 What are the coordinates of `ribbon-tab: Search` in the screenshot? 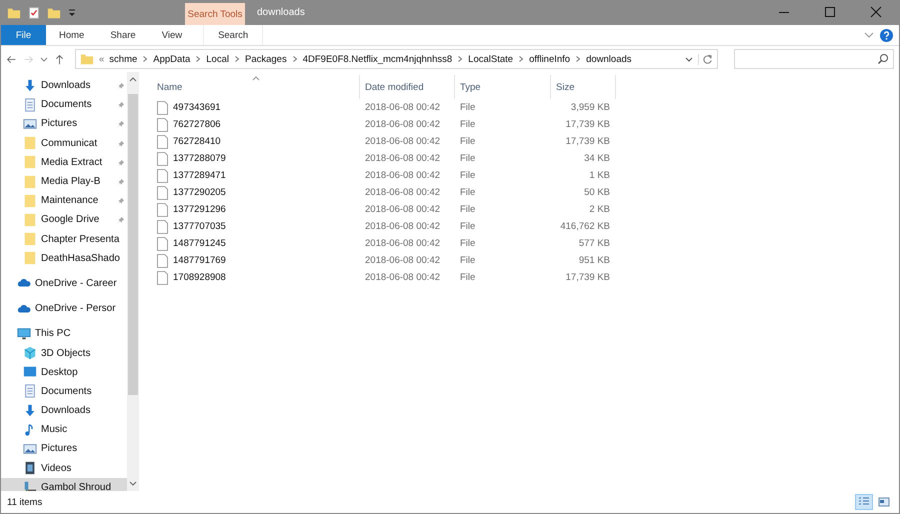 It's located at (233, 35).